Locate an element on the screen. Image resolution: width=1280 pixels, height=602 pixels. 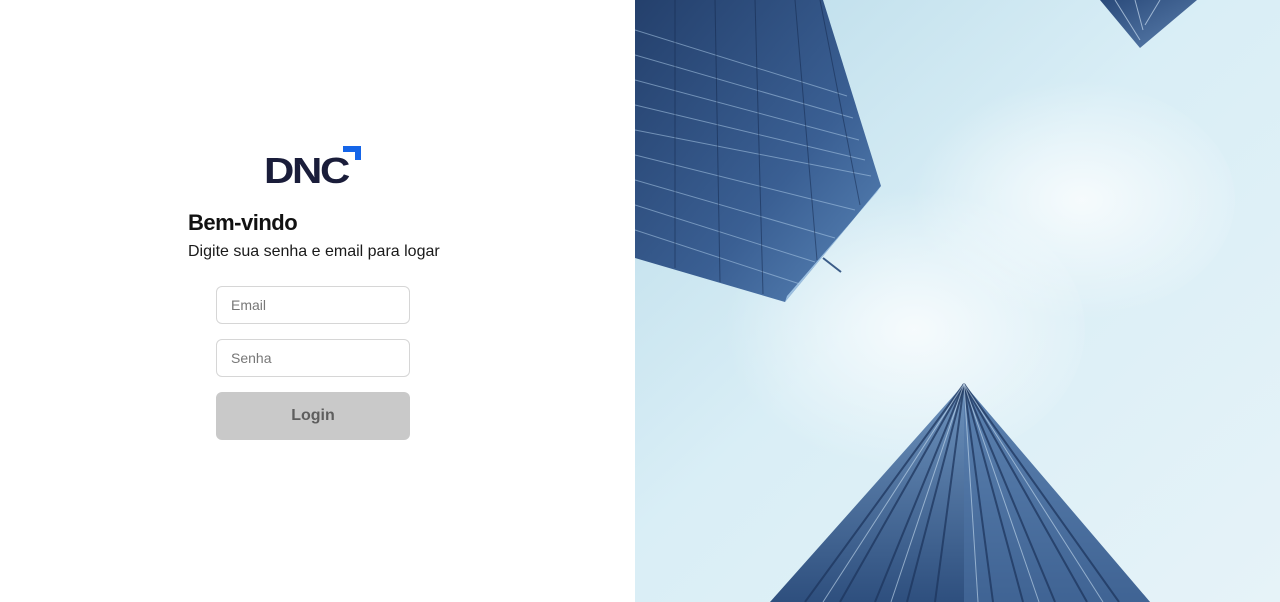
email-input is located at coordinates (313, 305).